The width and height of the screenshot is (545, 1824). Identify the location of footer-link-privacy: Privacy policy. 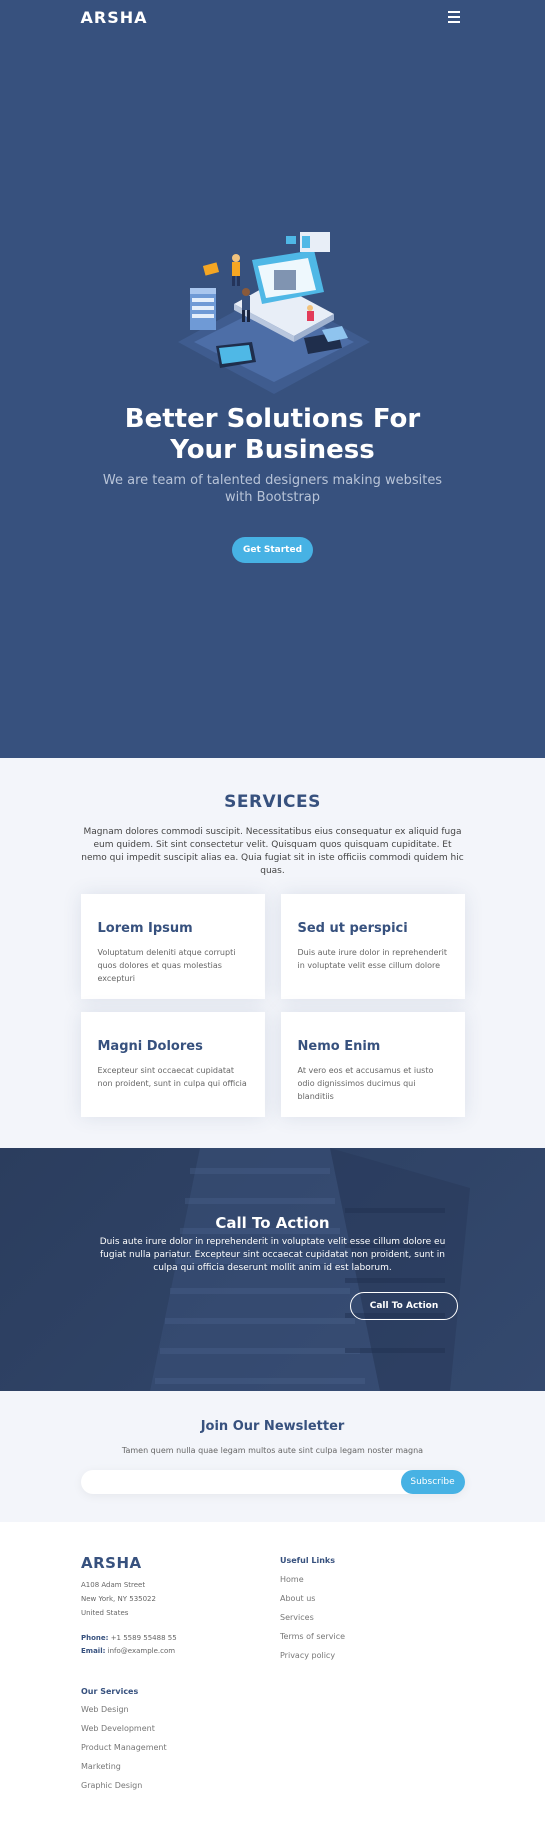
(312, 1655).